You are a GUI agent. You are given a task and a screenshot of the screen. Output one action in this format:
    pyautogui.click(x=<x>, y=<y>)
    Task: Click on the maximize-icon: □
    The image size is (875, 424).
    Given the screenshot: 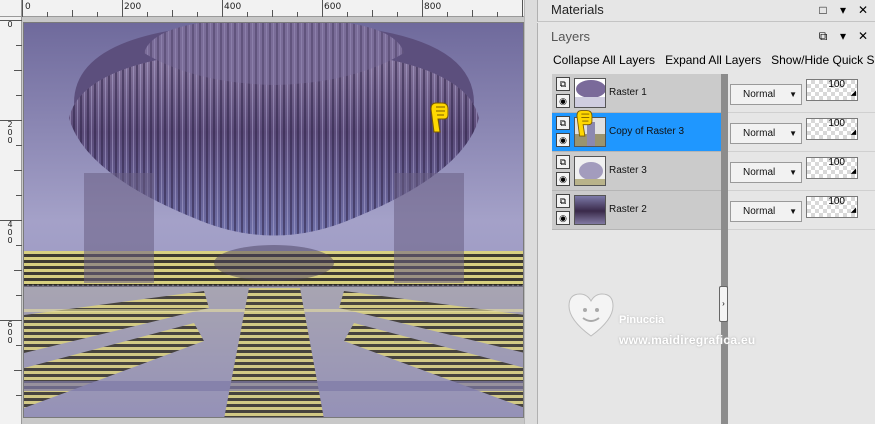 What is the action you would take?
    pyautogui.click(x=823, y=10)
    